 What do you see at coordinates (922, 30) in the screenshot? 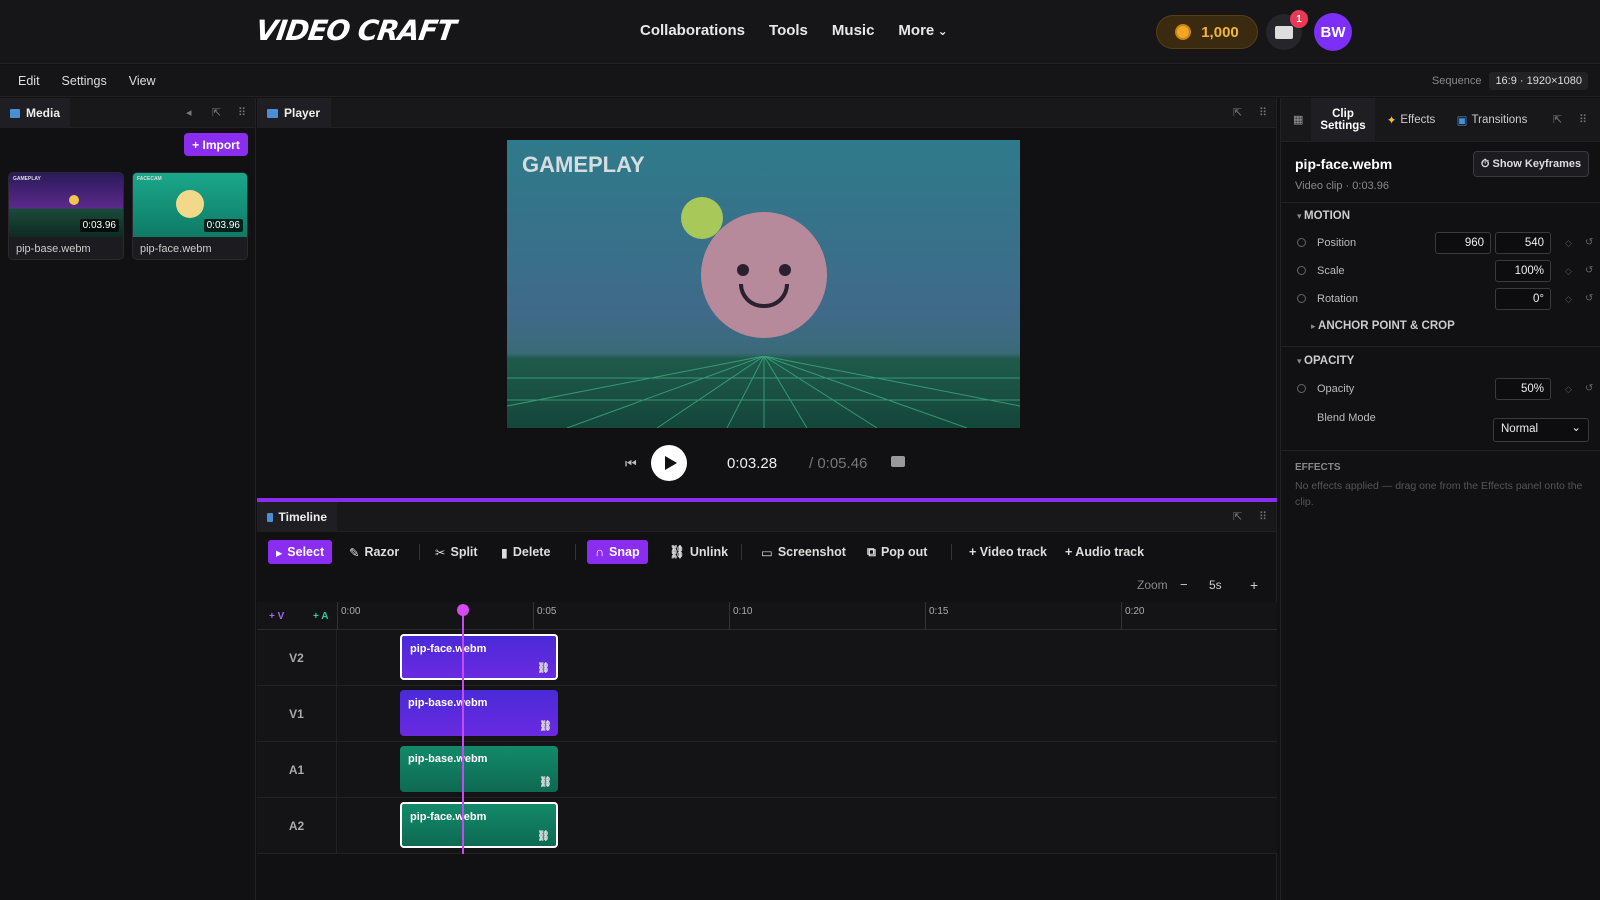
I see `nav-link-more: More` at bounding box center [922, 30].